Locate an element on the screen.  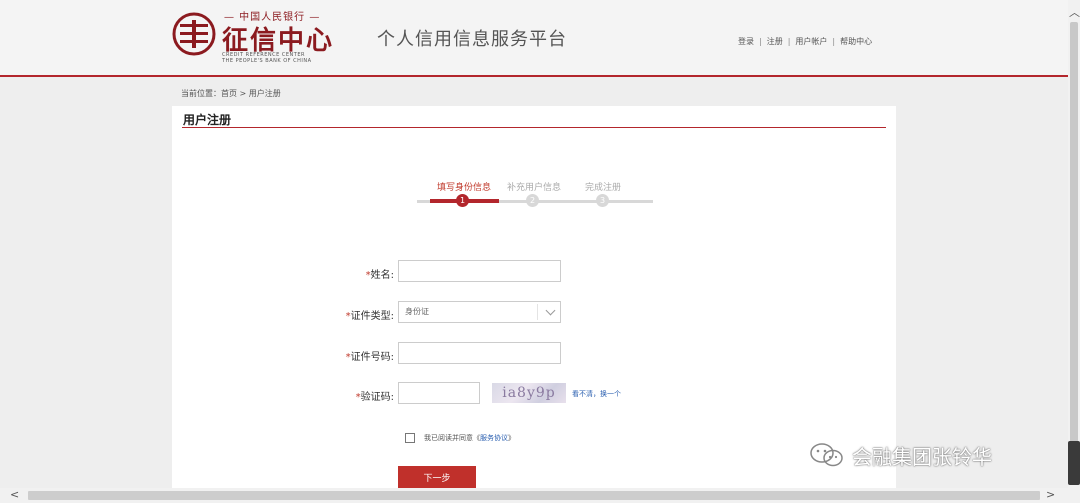
help-center-link: 帮助中心 is located at coordinates (856, 41).